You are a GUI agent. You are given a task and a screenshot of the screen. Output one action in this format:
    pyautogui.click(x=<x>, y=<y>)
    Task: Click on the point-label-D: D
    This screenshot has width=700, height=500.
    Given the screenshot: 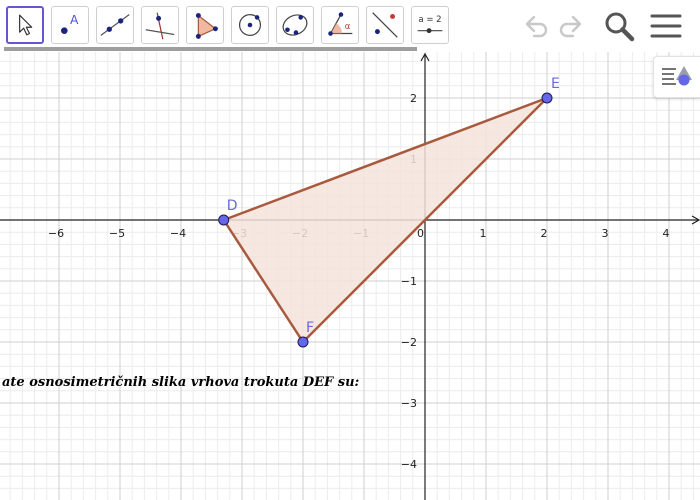 What is the action you would take?
    pyautogui.click(x=232, y=206)
    